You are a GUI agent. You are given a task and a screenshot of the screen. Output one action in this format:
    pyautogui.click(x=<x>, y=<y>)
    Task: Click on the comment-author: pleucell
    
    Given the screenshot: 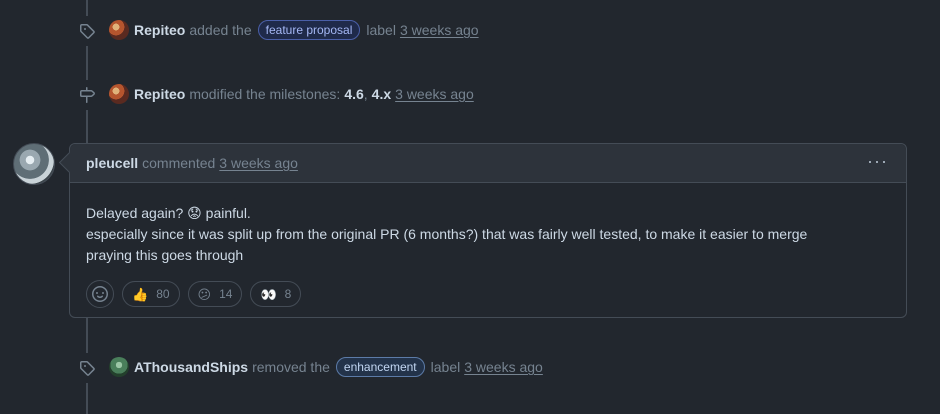 What is the action you would take?
    pyautogui.click(x=112, y=163)
    